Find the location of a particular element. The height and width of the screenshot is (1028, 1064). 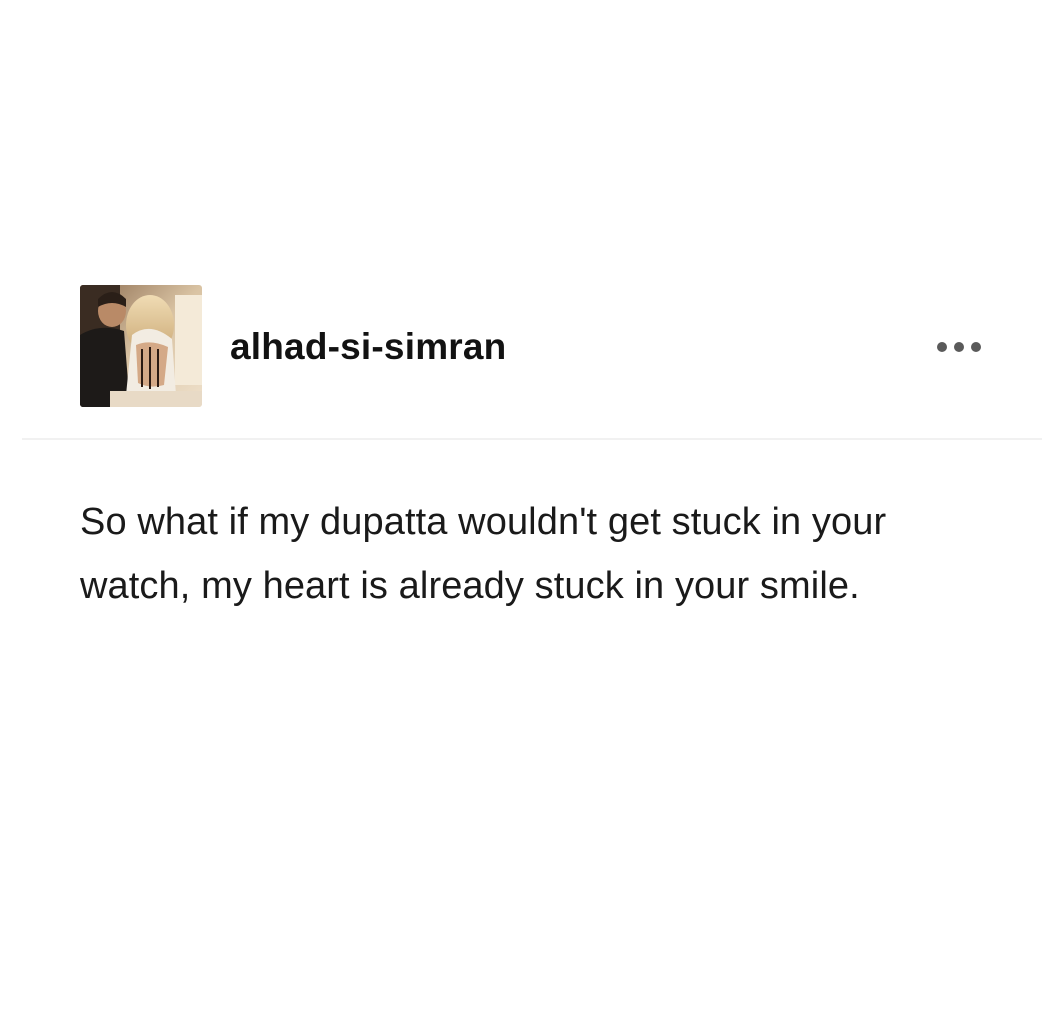

username: alhad-si-simran is located at coordinates (368, 347).